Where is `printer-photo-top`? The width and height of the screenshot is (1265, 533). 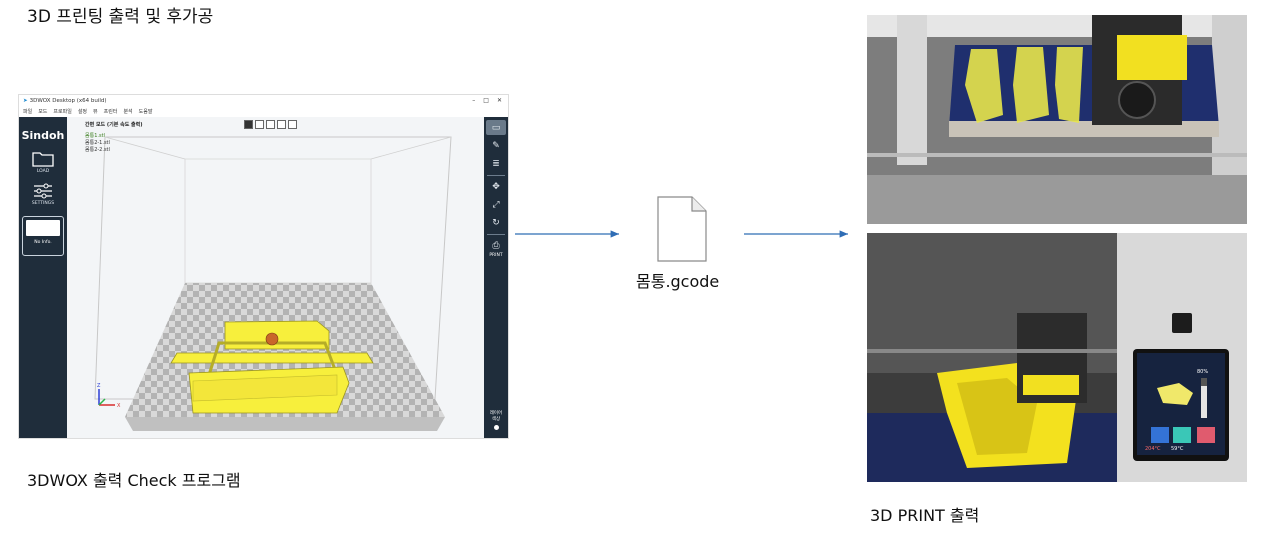 printer-photo-top is located at coordinates (1057, 119).